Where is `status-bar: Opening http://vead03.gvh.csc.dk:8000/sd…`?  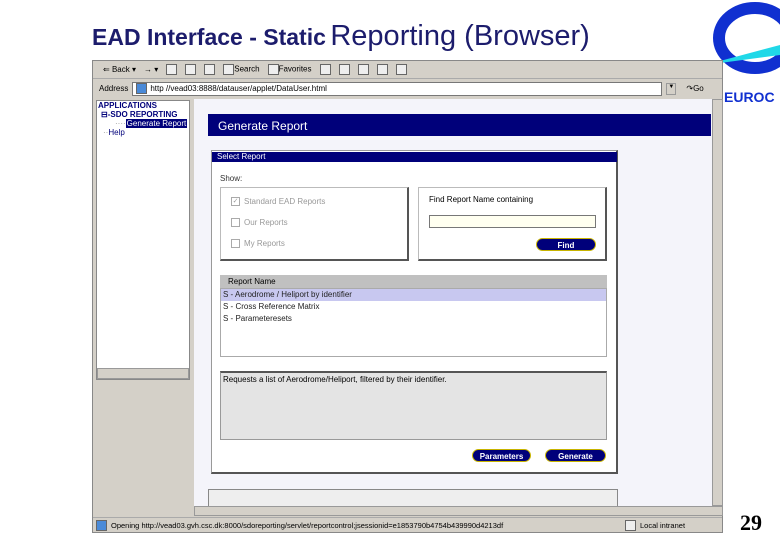 status-bar: Opening http://vead03.gvh.csc.dk:8000/sd… is located at coordinates (407, 525).